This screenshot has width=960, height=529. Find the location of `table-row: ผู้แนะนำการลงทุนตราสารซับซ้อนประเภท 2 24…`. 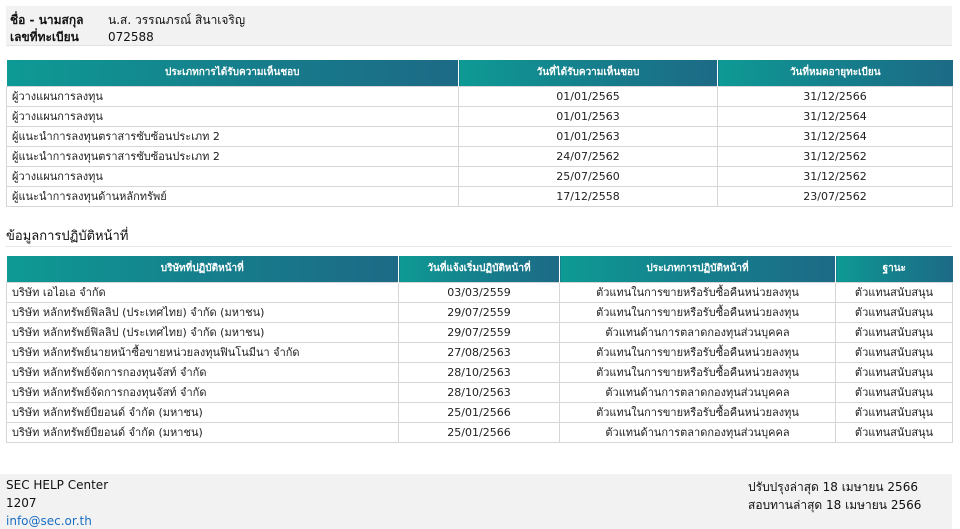

table-row: ผู้แนะนำการลงทุนตราสารซับซ้อนประเภท 2 24… is located at coordinates (479, 156).